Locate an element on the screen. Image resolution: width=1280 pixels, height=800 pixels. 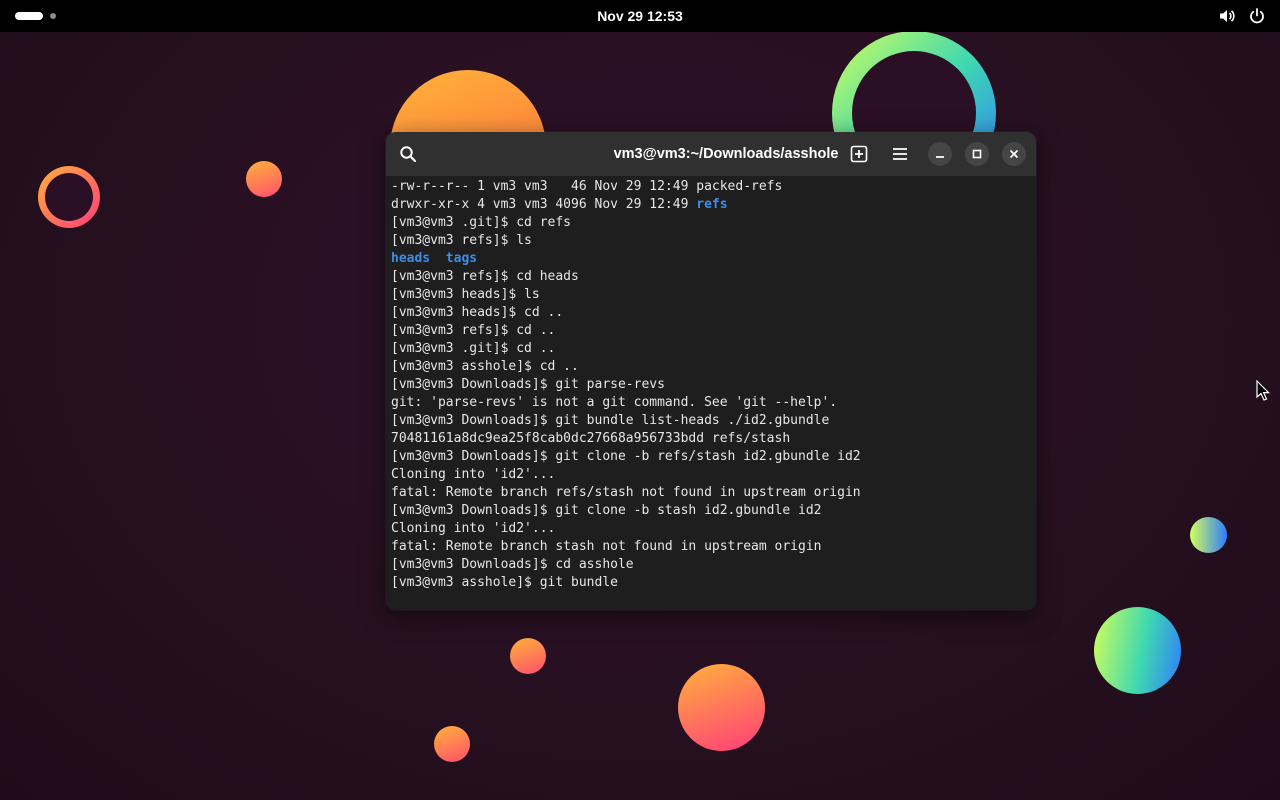
volume-icon is located at coordinates (1227, 16).